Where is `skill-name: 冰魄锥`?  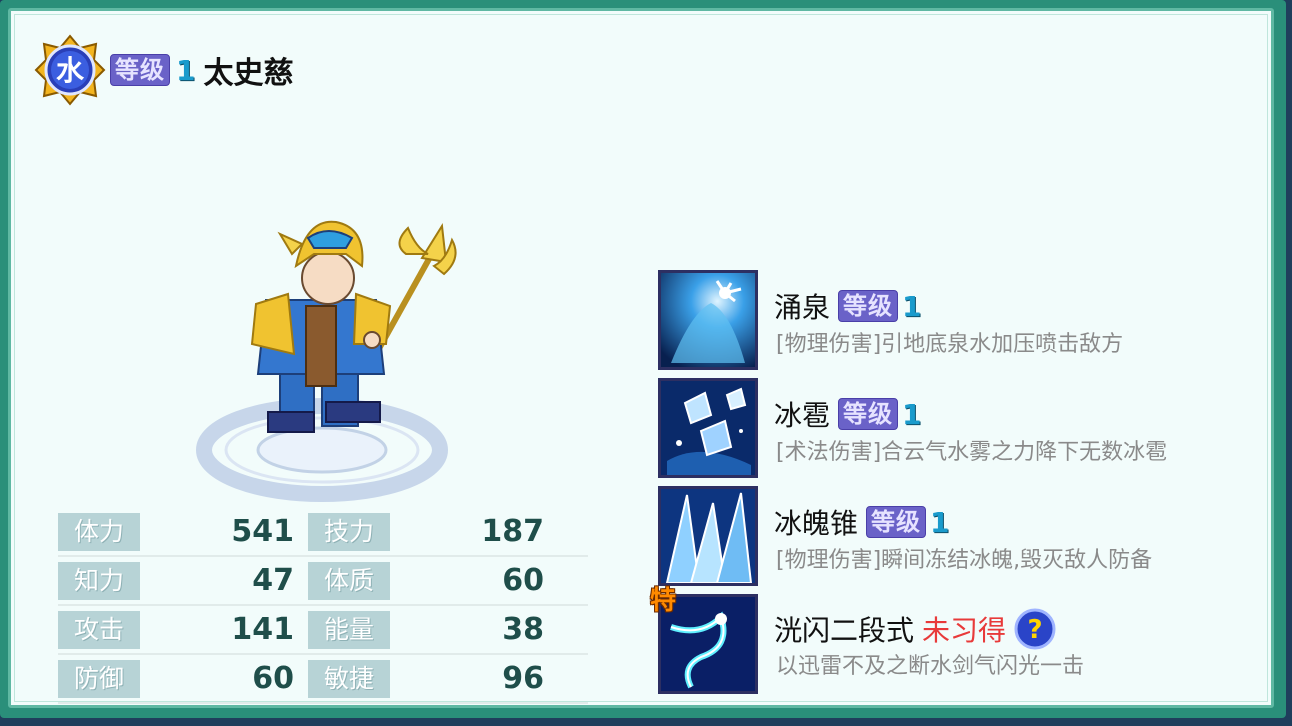 skill-name: 冰魄锥 is located at coordinates (816, 523).